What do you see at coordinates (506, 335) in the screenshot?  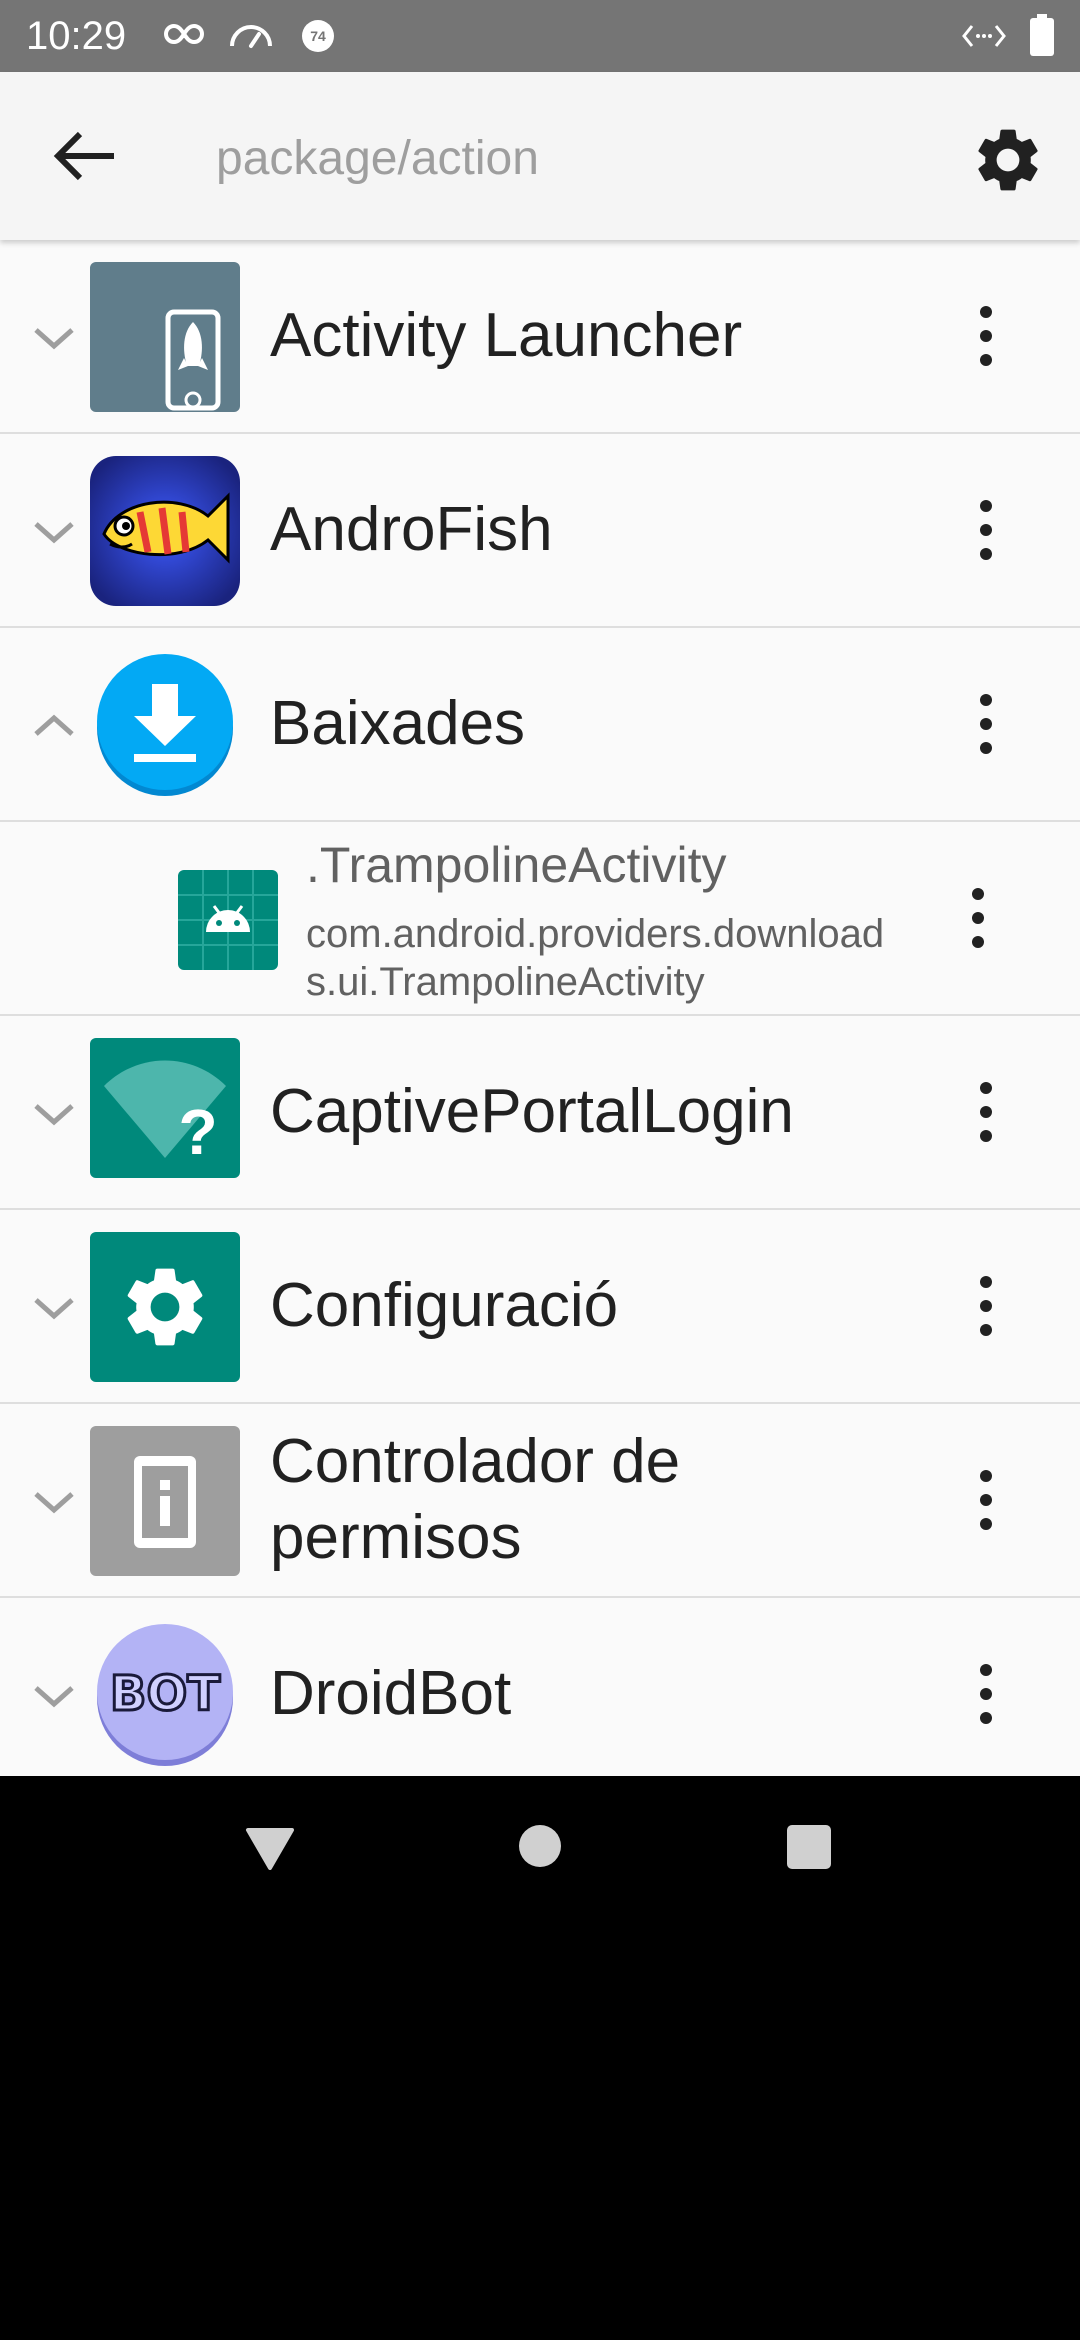 I see `app-label: Activity Launcher` at bounding box center [506, 335].